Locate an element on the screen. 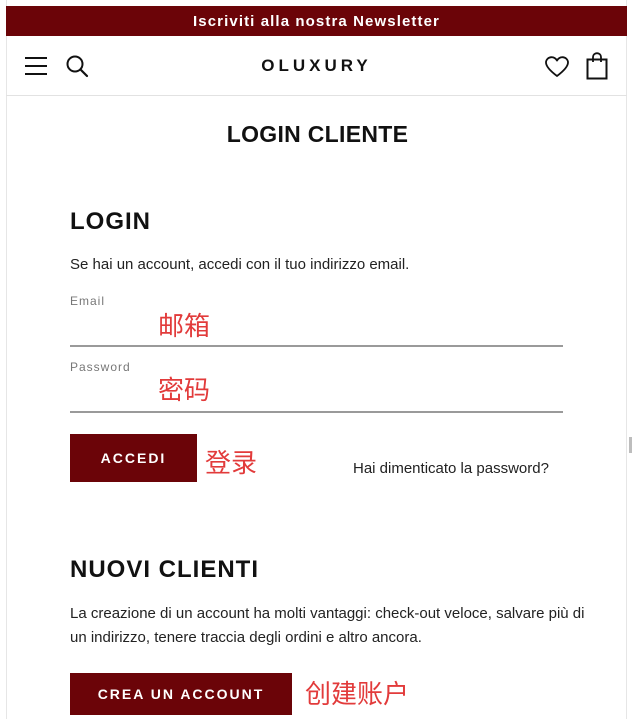  page-title: LOGIN CLIENTE is located at coordinates (317, 134).